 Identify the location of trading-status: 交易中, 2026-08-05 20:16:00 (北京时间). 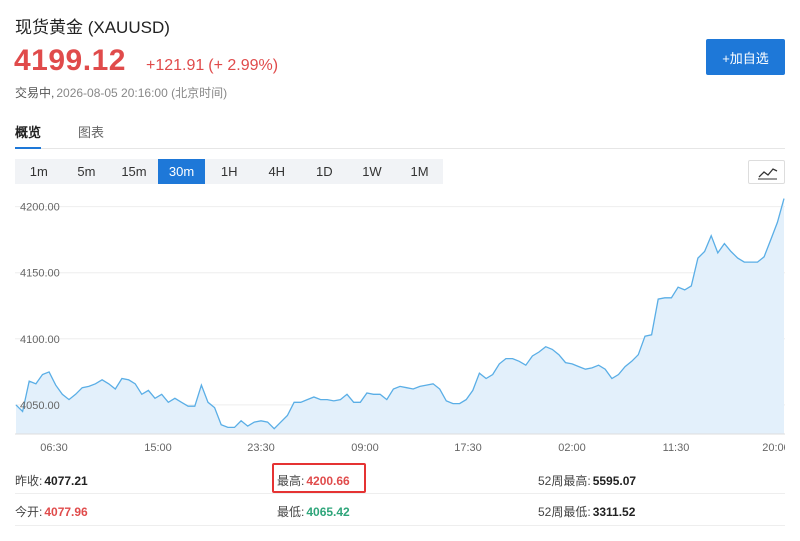
(121, 92).